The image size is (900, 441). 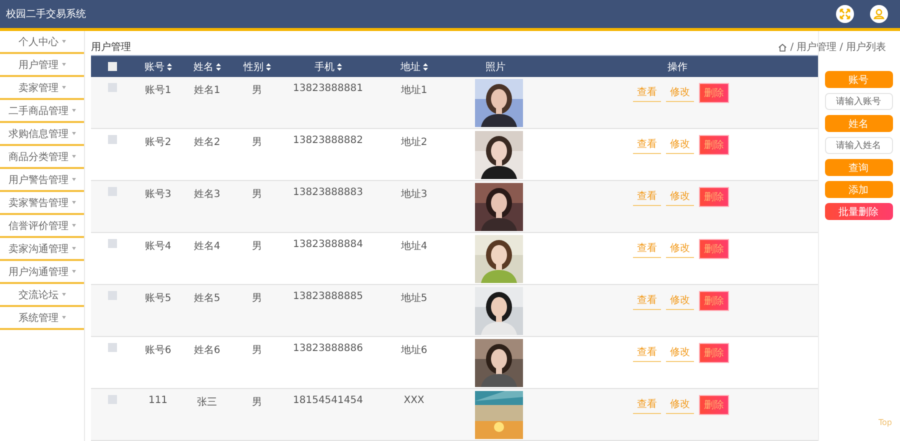 What do you see at coordinates (46, 14) in the screenshot?
I see `app-title: 校园二手交易系统` at bounding box center [46, 14].